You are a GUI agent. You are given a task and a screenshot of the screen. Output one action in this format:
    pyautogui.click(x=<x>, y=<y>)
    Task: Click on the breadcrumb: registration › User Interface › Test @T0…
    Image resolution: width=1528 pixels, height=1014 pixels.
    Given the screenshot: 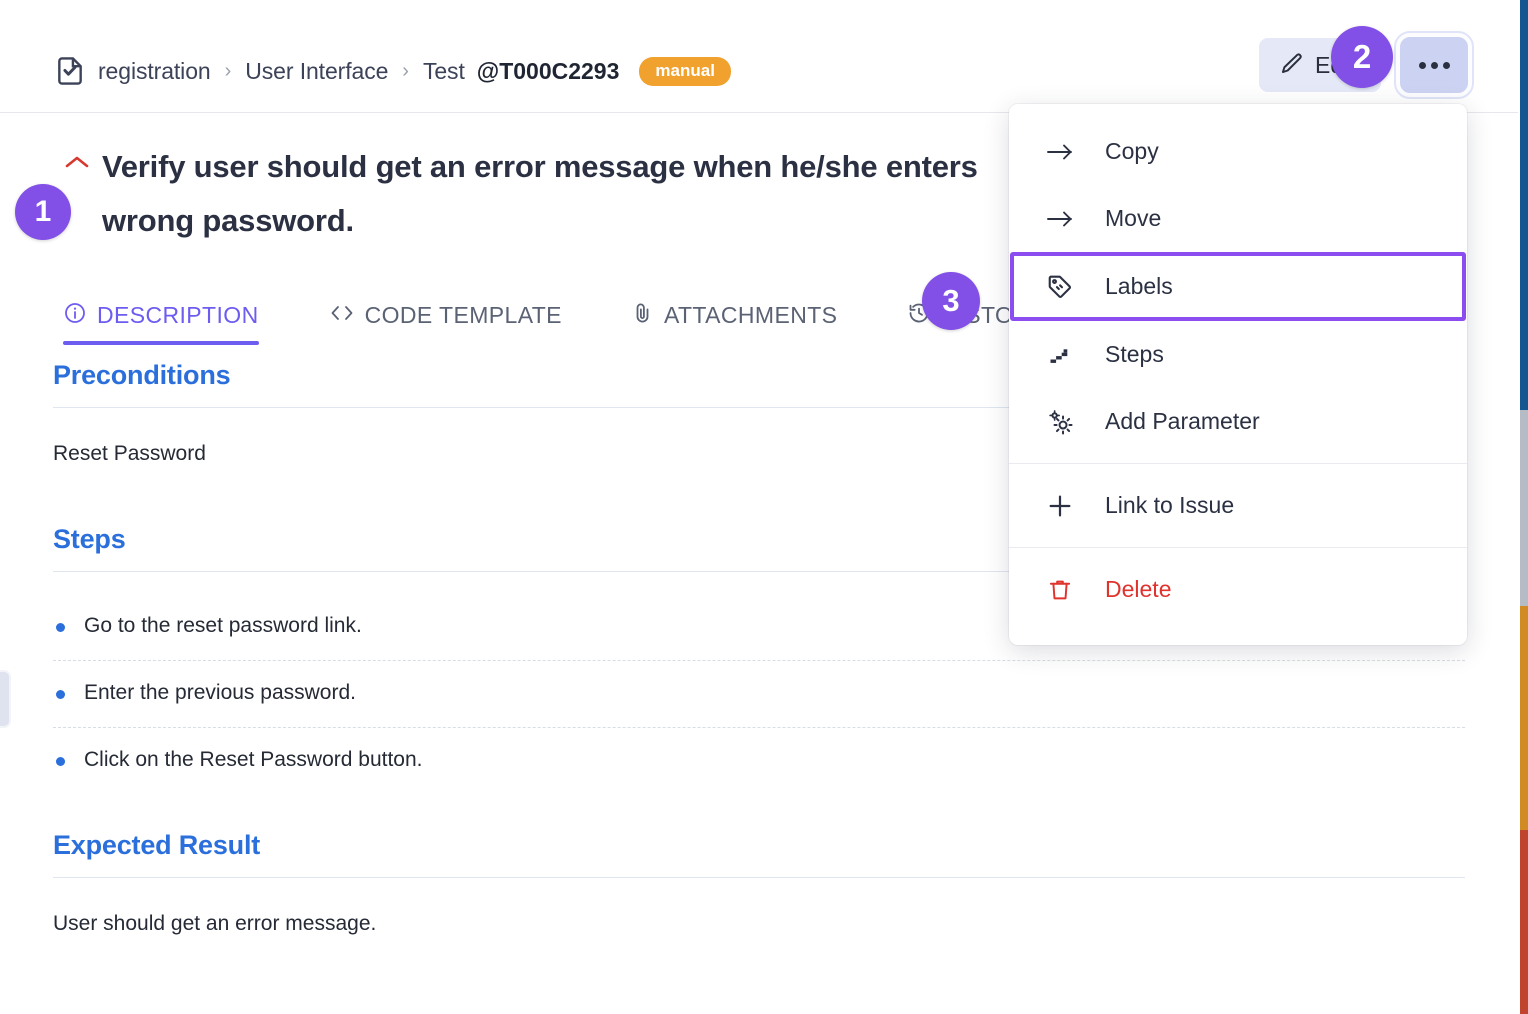 What is the action you would take?
    pyautogui.click(x=392, y=71)
    